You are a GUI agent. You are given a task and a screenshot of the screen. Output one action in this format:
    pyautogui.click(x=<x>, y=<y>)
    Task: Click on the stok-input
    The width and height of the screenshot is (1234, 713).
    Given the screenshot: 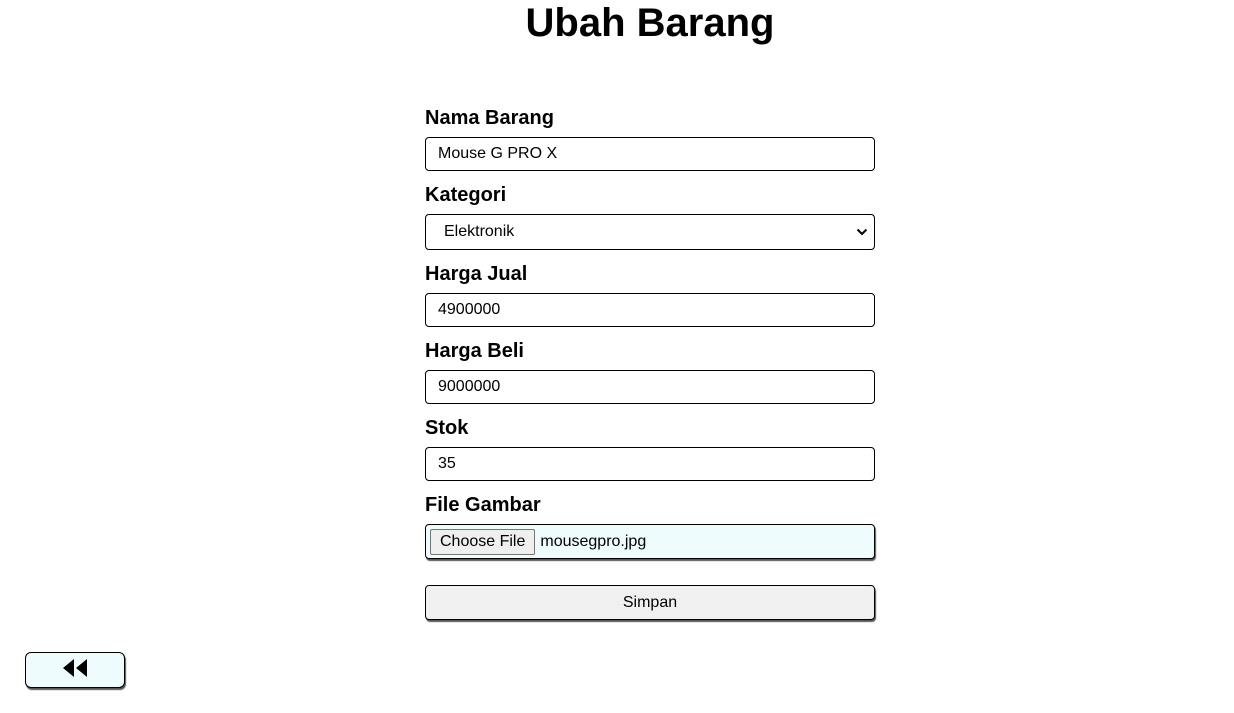 What is the action you would take?
    pyautogui.click(x=650, y=464)
    